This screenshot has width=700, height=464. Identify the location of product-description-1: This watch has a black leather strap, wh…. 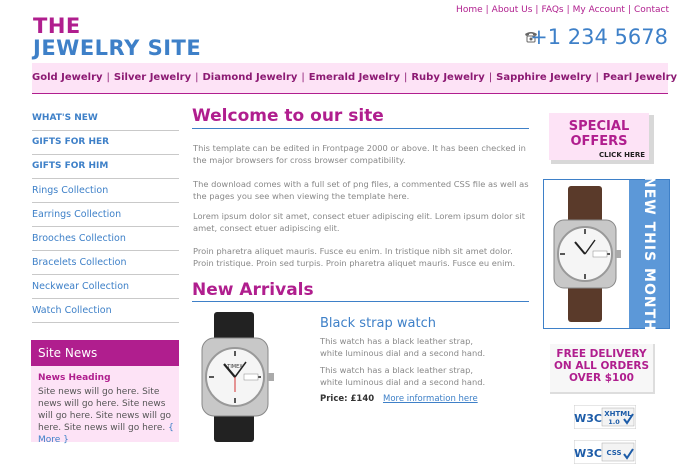
(403, 347).